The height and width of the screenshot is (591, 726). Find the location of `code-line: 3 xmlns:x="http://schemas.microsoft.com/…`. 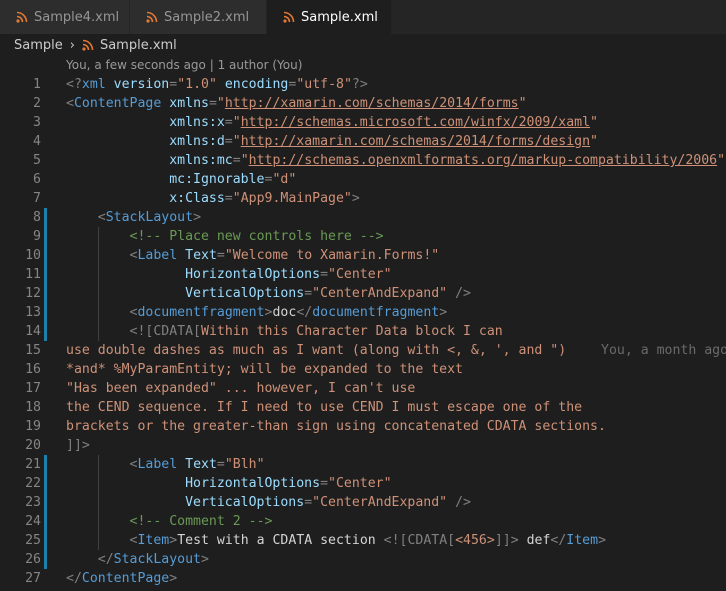

code-line: 3 xmlns:x="http://schemas.microsoft.com/… is located at coordinates (363, 122).